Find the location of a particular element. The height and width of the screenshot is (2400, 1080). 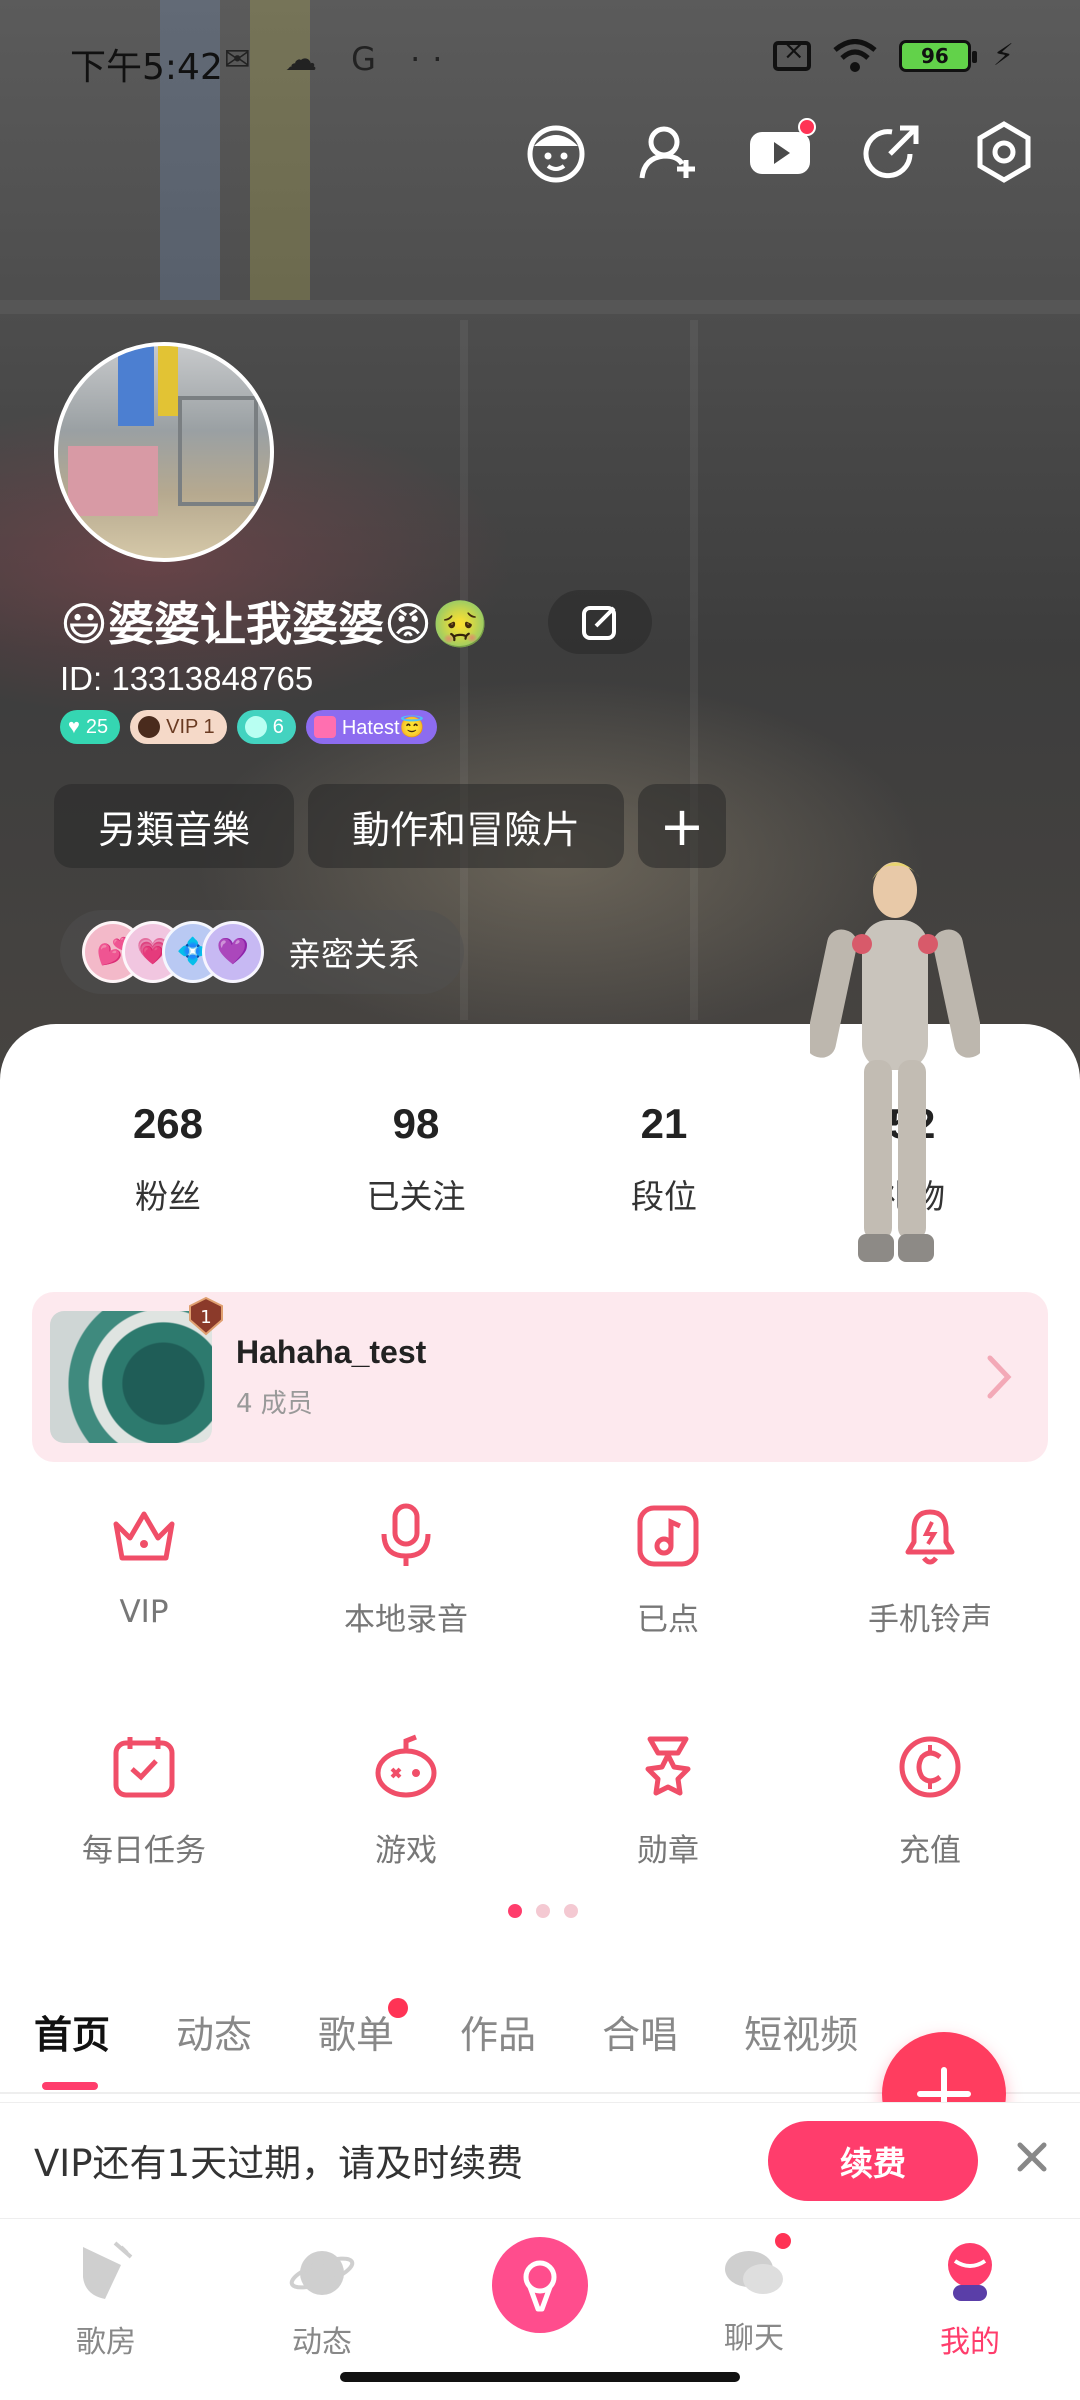

wifi-icon is located at coordinates (855, 55).